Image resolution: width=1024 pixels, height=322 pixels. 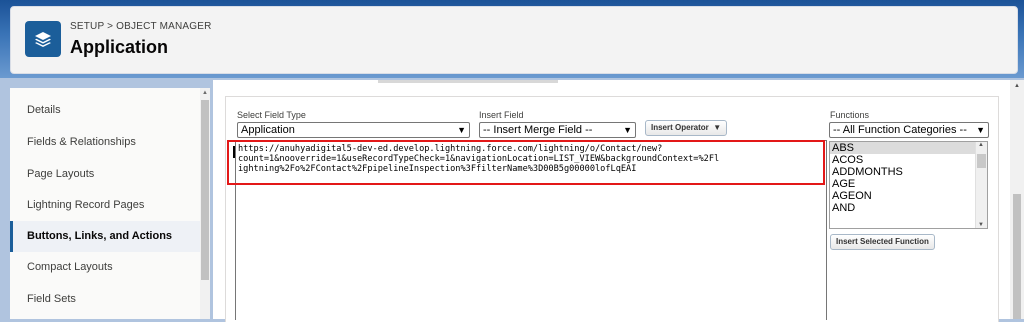 I want to click on field-type-value: Application, so click(x=268, y=130).